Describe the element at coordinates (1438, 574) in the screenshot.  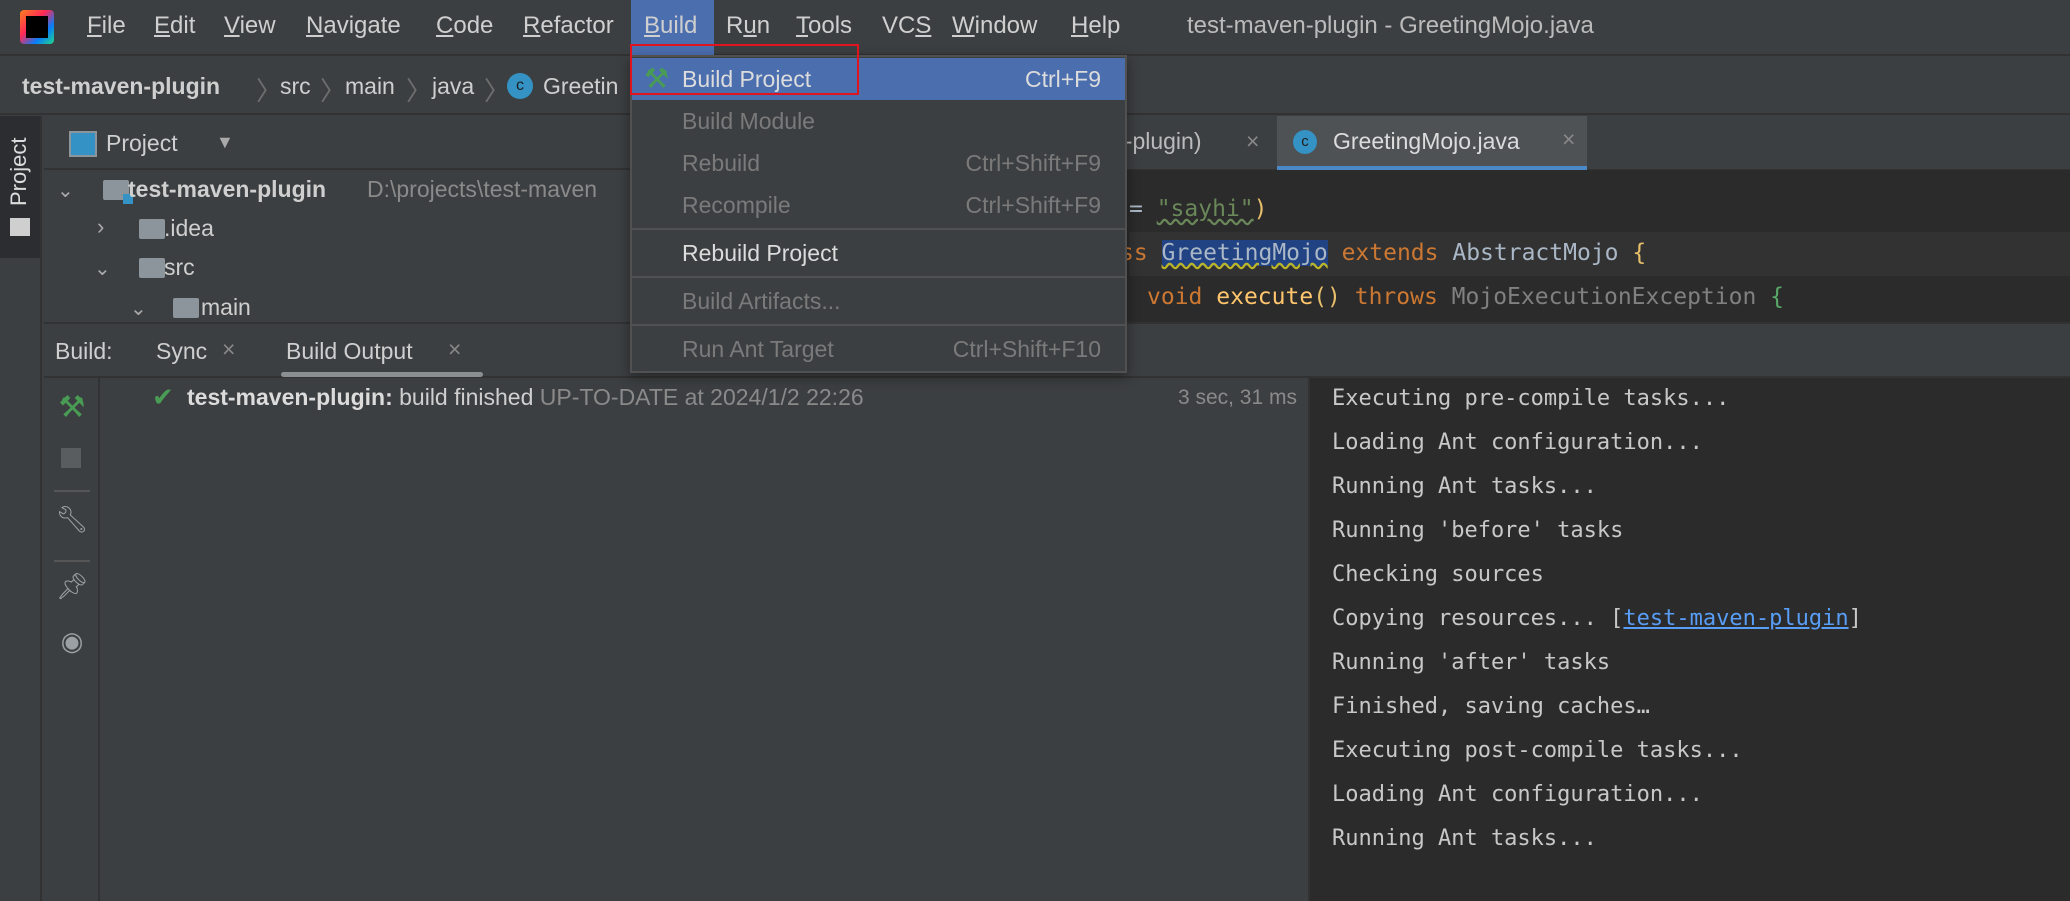
I see `console-line: Checking sources` at that location.